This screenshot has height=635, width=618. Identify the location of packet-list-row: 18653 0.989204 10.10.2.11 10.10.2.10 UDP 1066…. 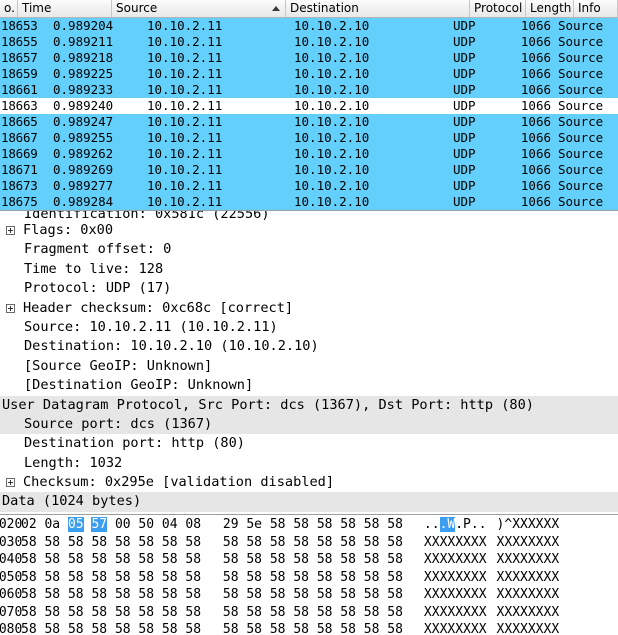
(309, 26).